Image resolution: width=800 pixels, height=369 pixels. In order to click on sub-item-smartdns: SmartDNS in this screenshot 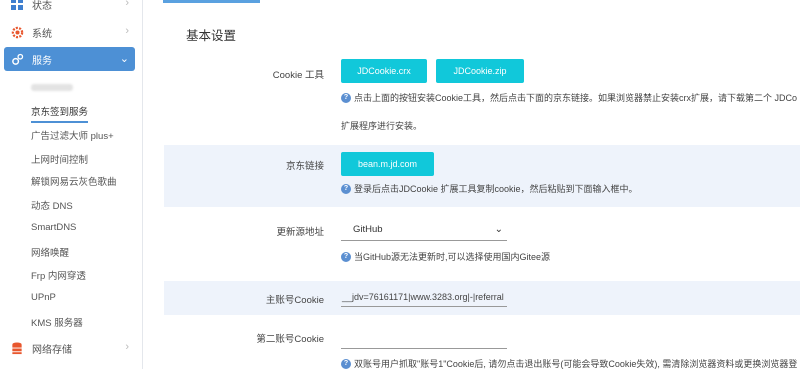, I will do `click(53, 227)`.